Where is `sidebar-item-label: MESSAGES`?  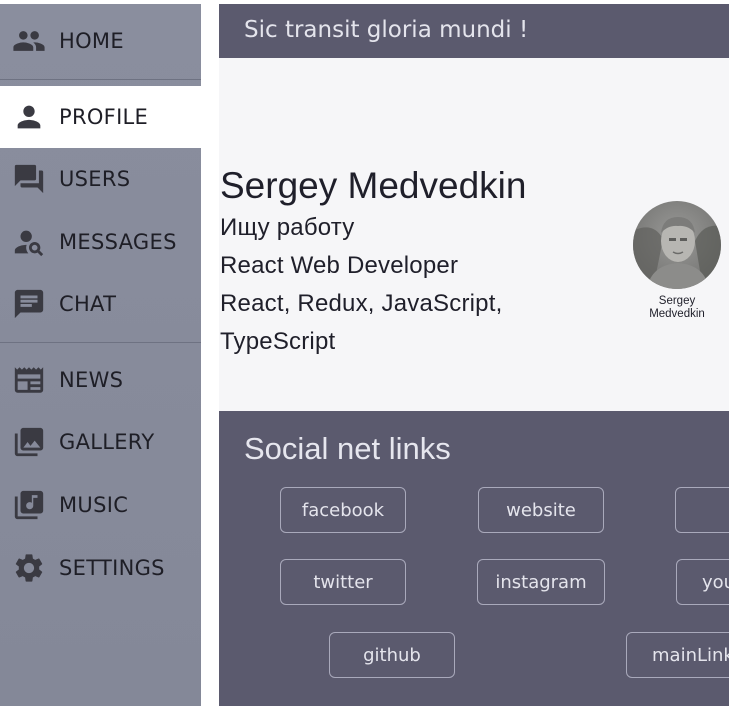 sidebar-item-label: MESSAGES is located at coordinates (118, 242).